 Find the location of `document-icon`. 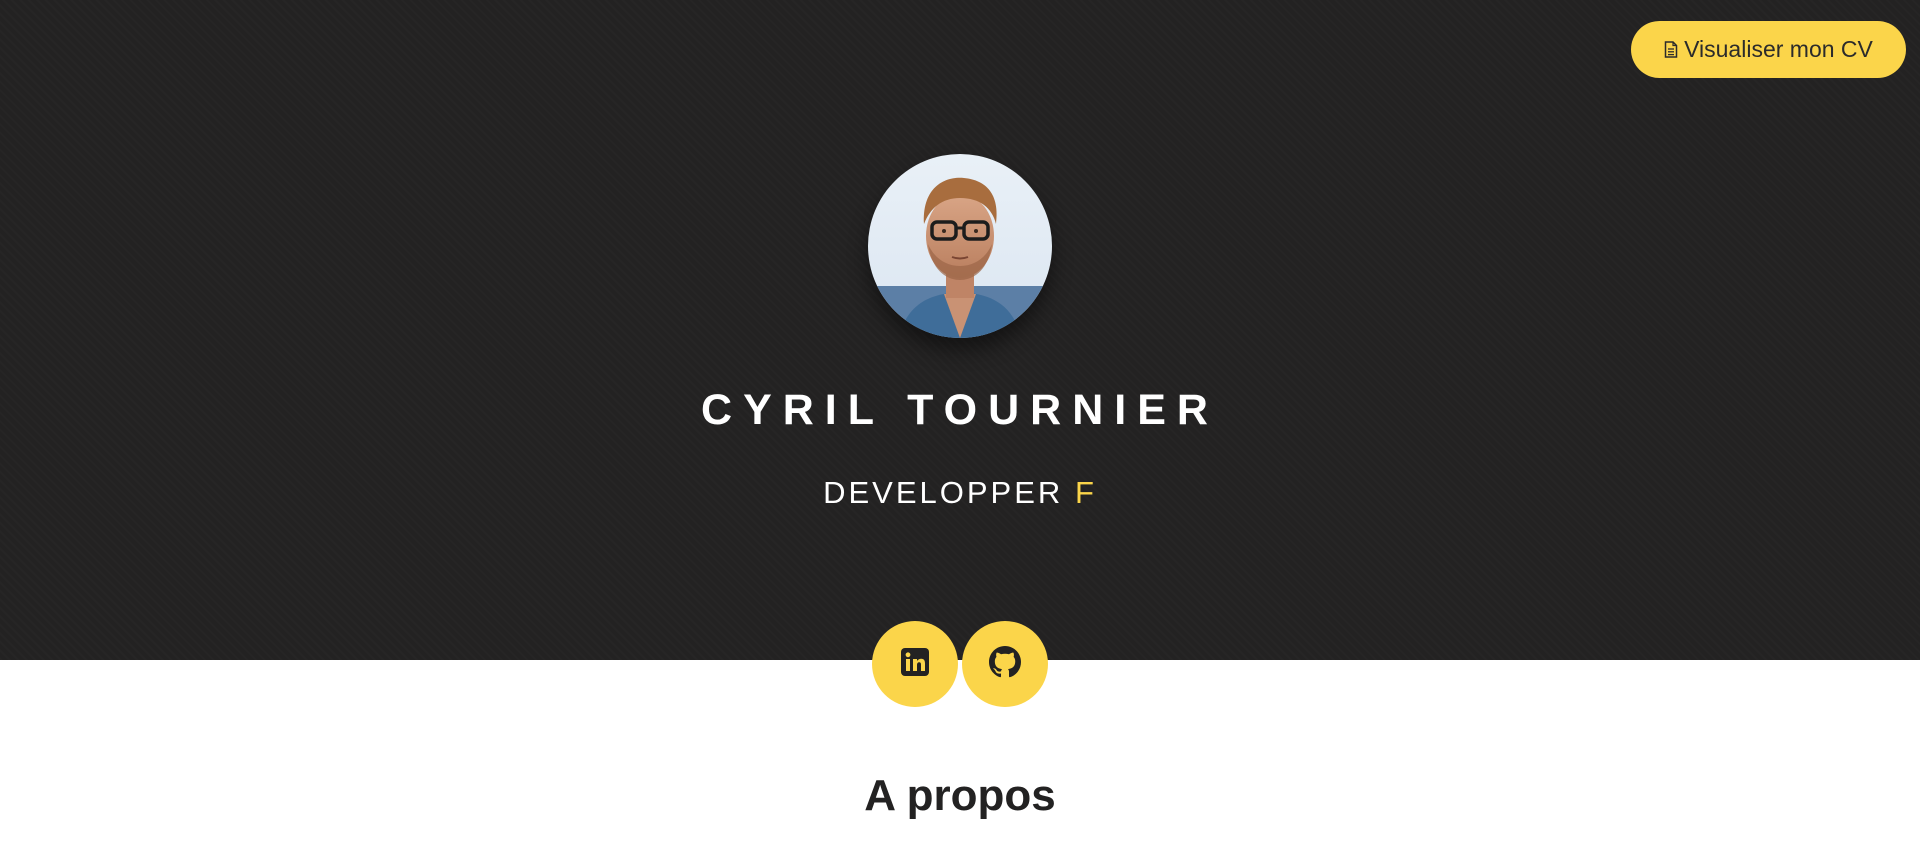

document-icon is located at coordinates (1671, 49).